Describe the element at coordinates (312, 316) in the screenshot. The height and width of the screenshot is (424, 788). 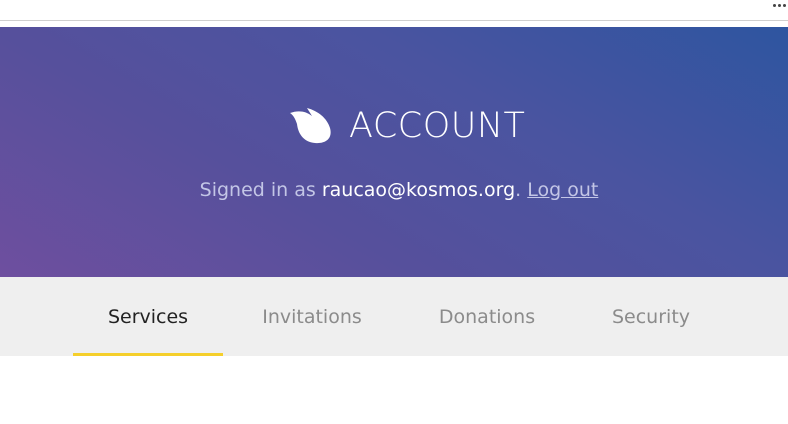
I see `tab-invitations: Invitations` at that location.